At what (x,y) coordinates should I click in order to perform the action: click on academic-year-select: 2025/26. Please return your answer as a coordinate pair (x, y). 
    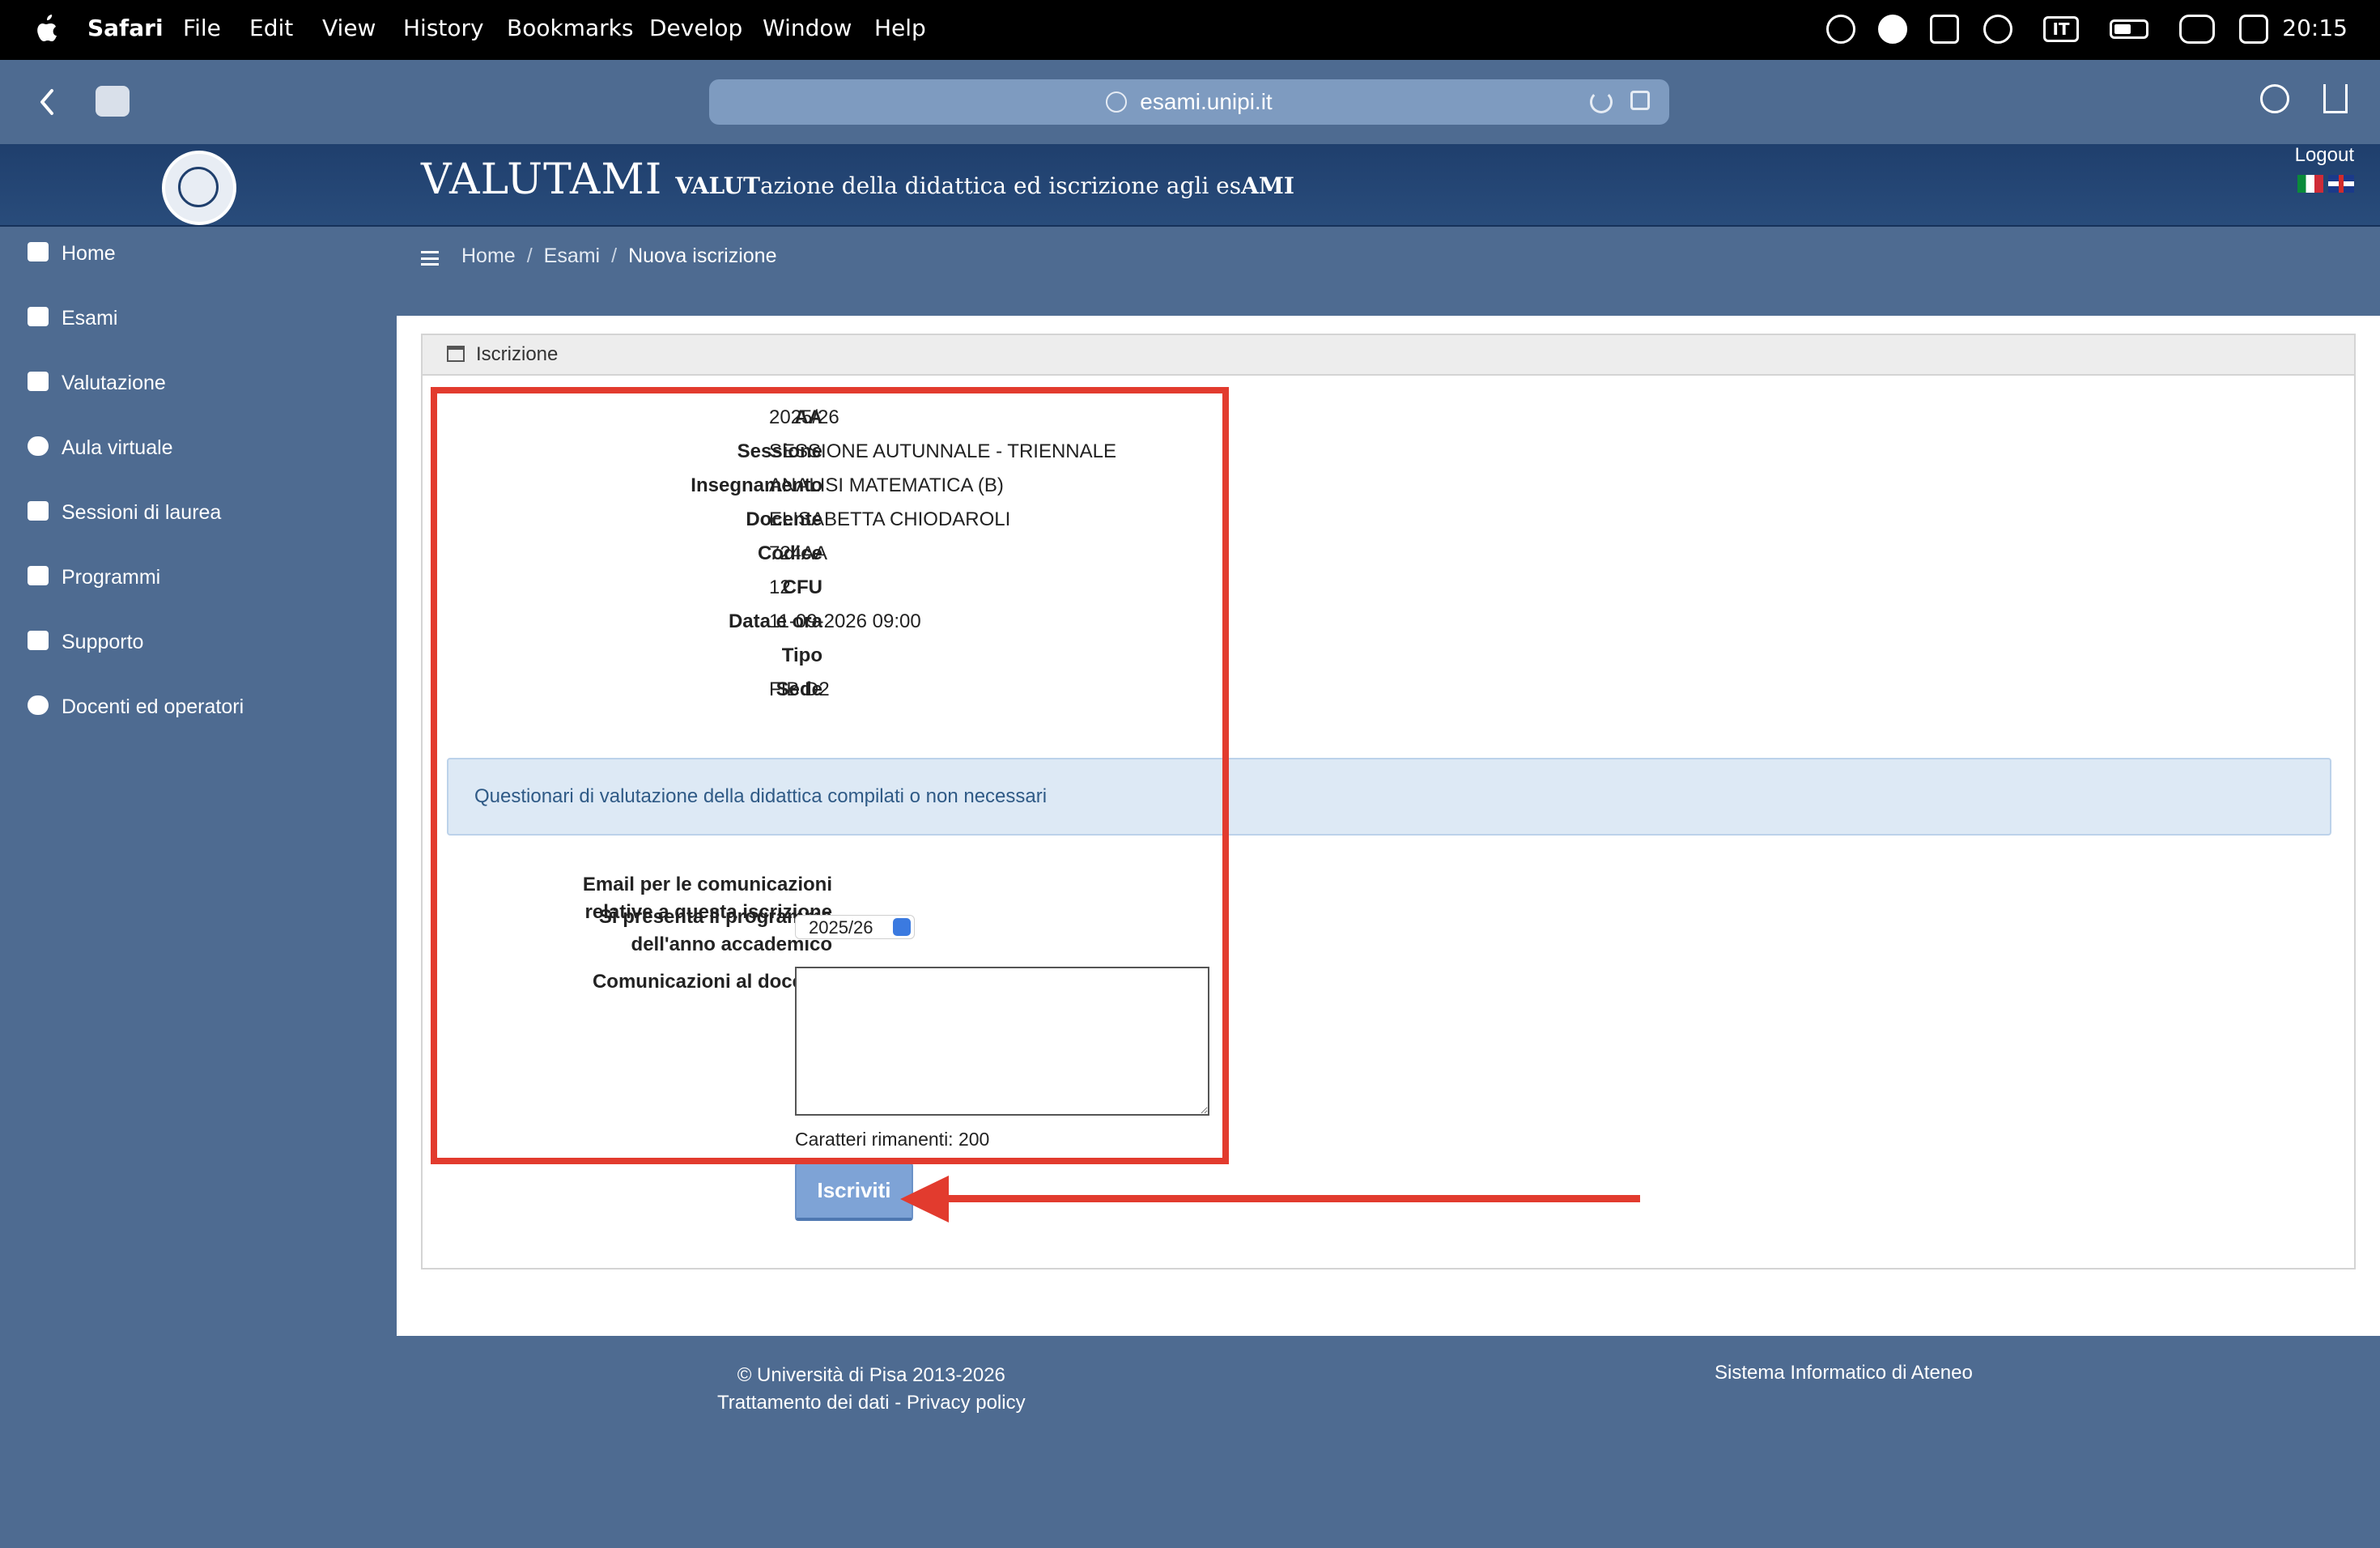
    Looking at the image, I should click on (855, 927).